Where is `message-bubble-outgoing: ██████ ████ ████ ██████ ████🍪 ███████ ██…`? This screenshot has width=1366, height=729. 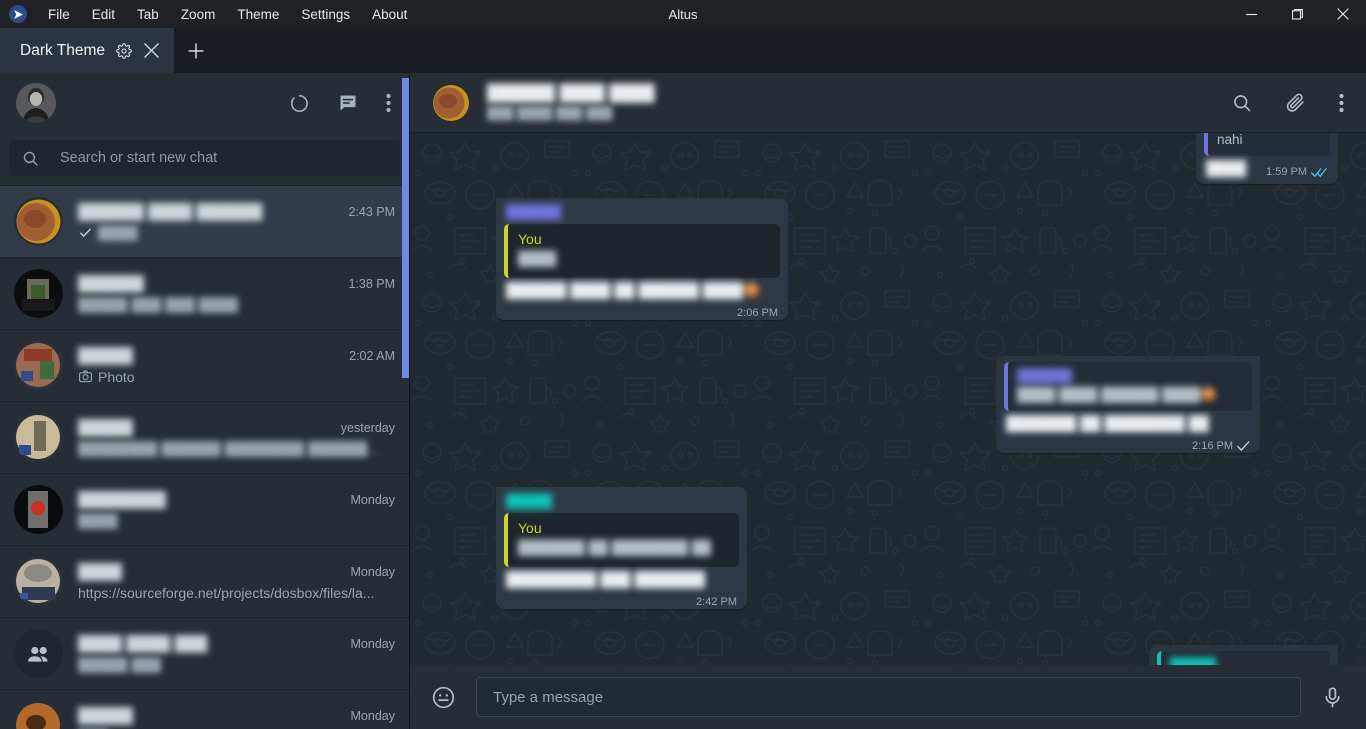
message-bubble-outgoing: ██████ ████ ████ ██████ ████🍪 ███████ ██… is located at coordinates (1128, 404).